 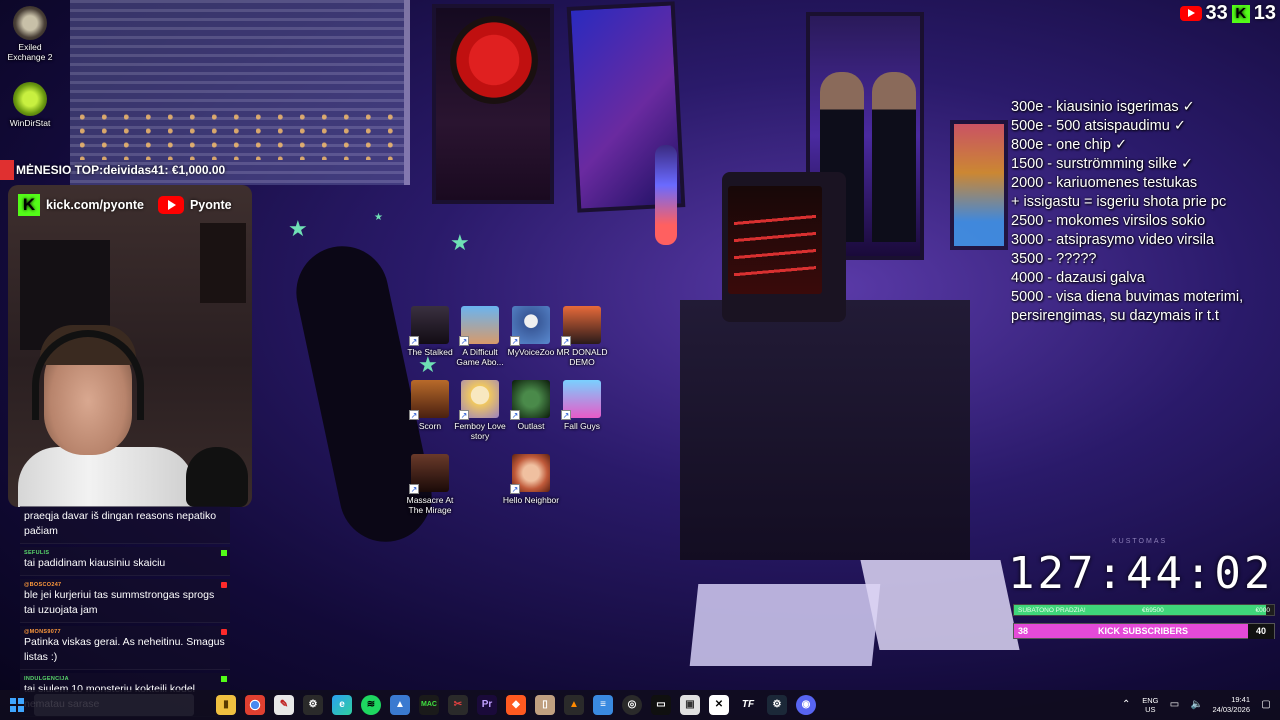 I want to click on subathon-label: SUBATONO PRADZIA!, so click(x=1052, y=610).